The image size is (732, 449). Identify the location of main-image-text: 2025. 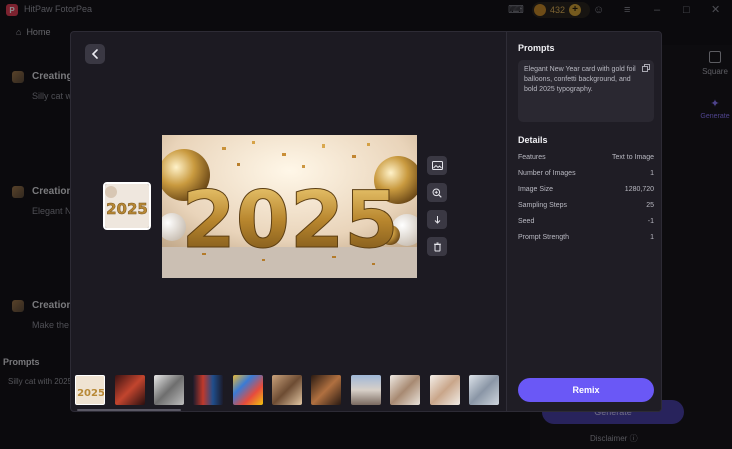
(289, 221).